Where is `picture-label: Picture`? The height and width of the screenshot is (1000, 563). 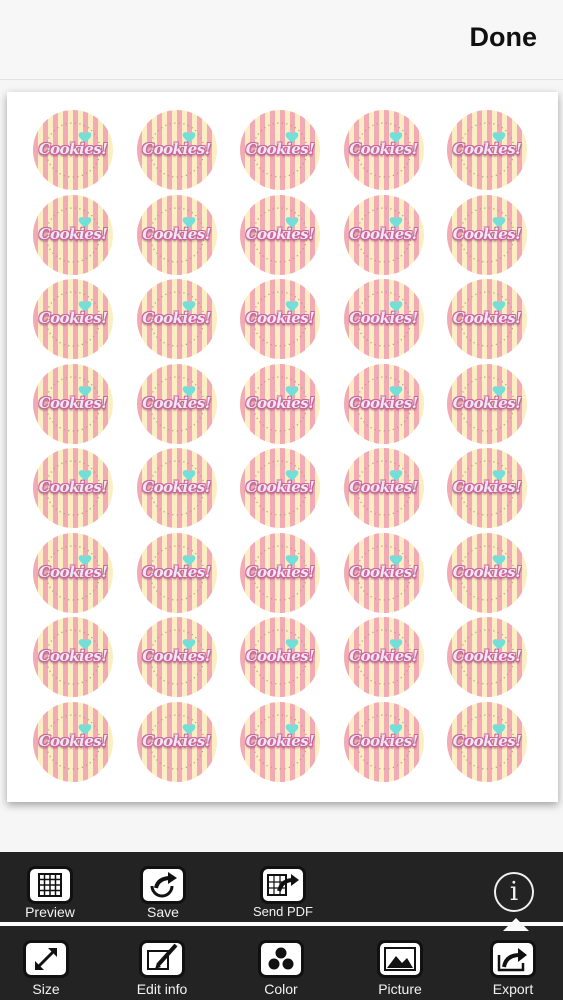 picture-label: Picture is located at coordinates (400, 989).